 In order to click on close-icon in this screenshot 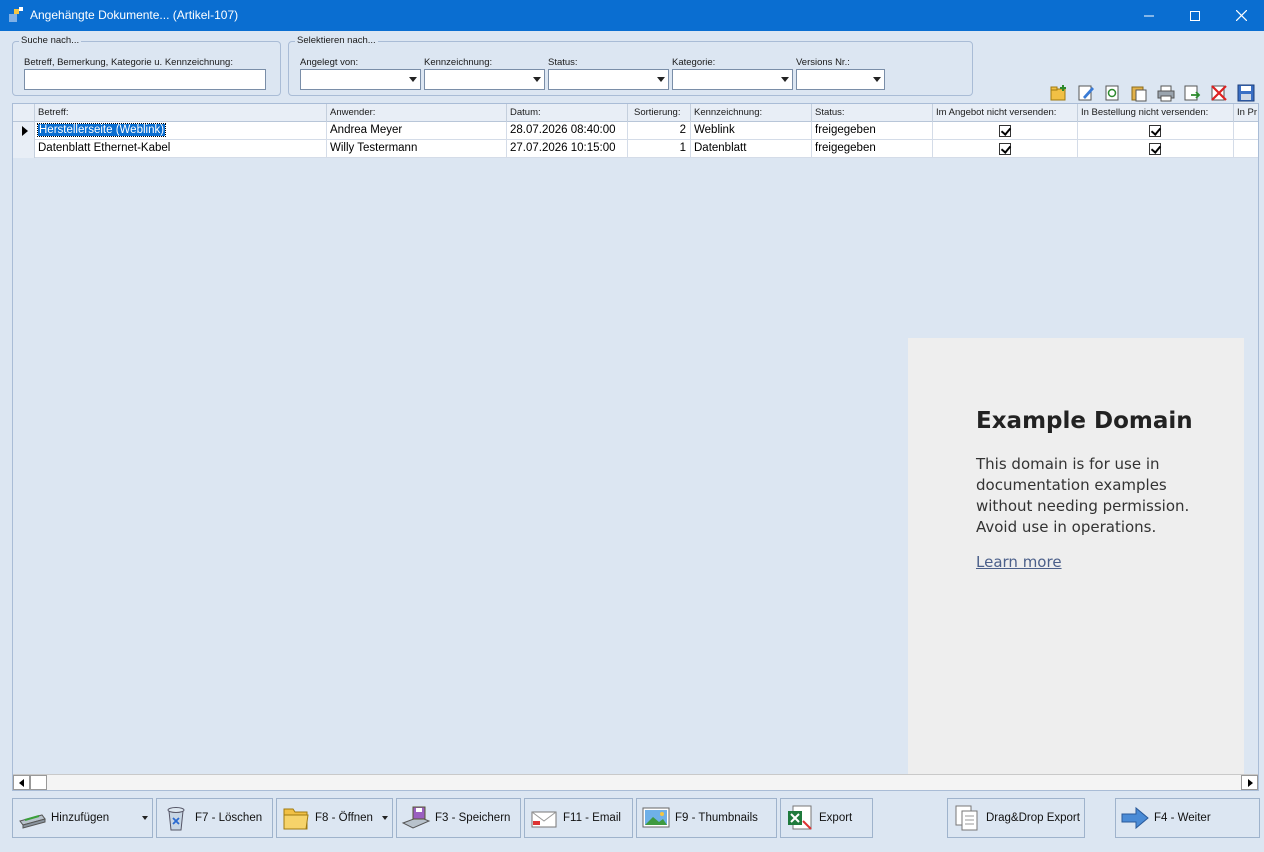, I will do `click(1241, 15)`.